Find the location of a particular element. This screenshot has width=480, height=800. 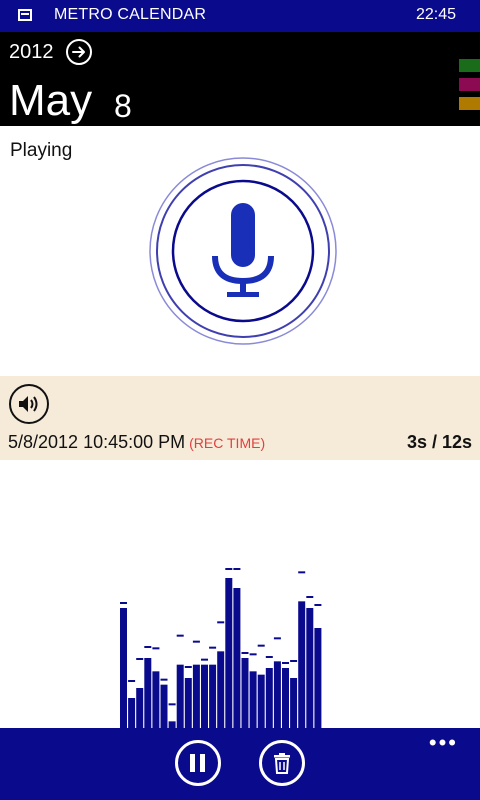

speaker-button is located at coordinates (29, 404).